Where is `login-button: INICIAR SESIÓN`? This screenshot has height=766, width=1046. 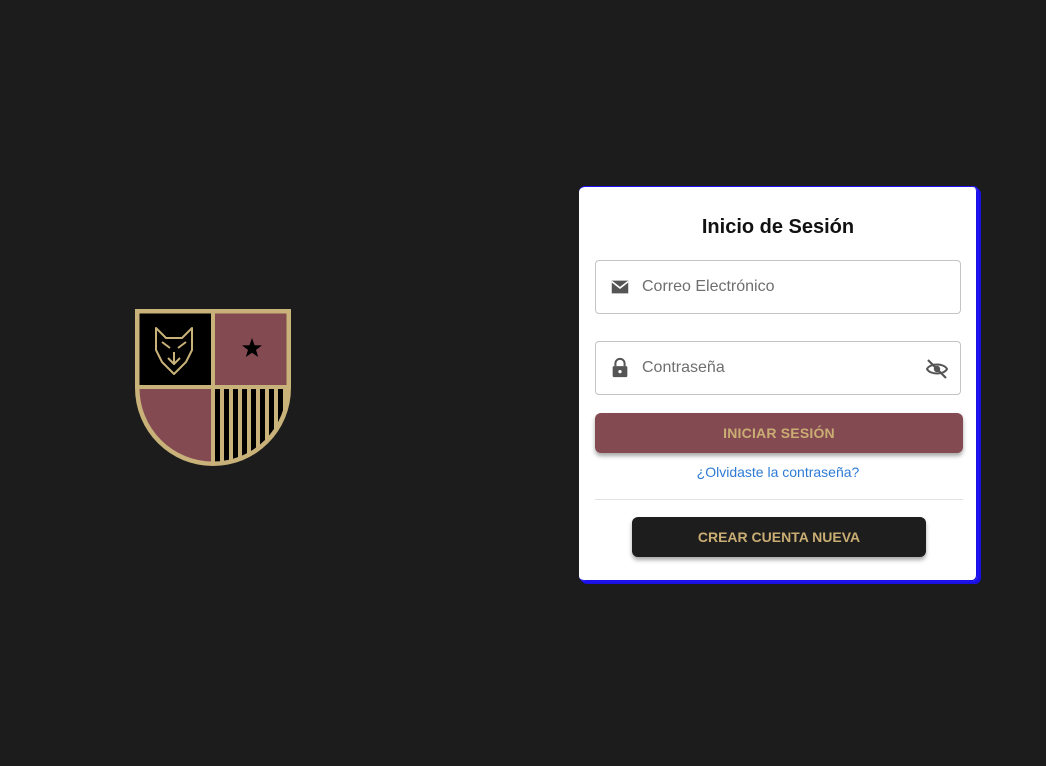 login-button: INICIAR SESIÓN is located at coordinates (779, 433).